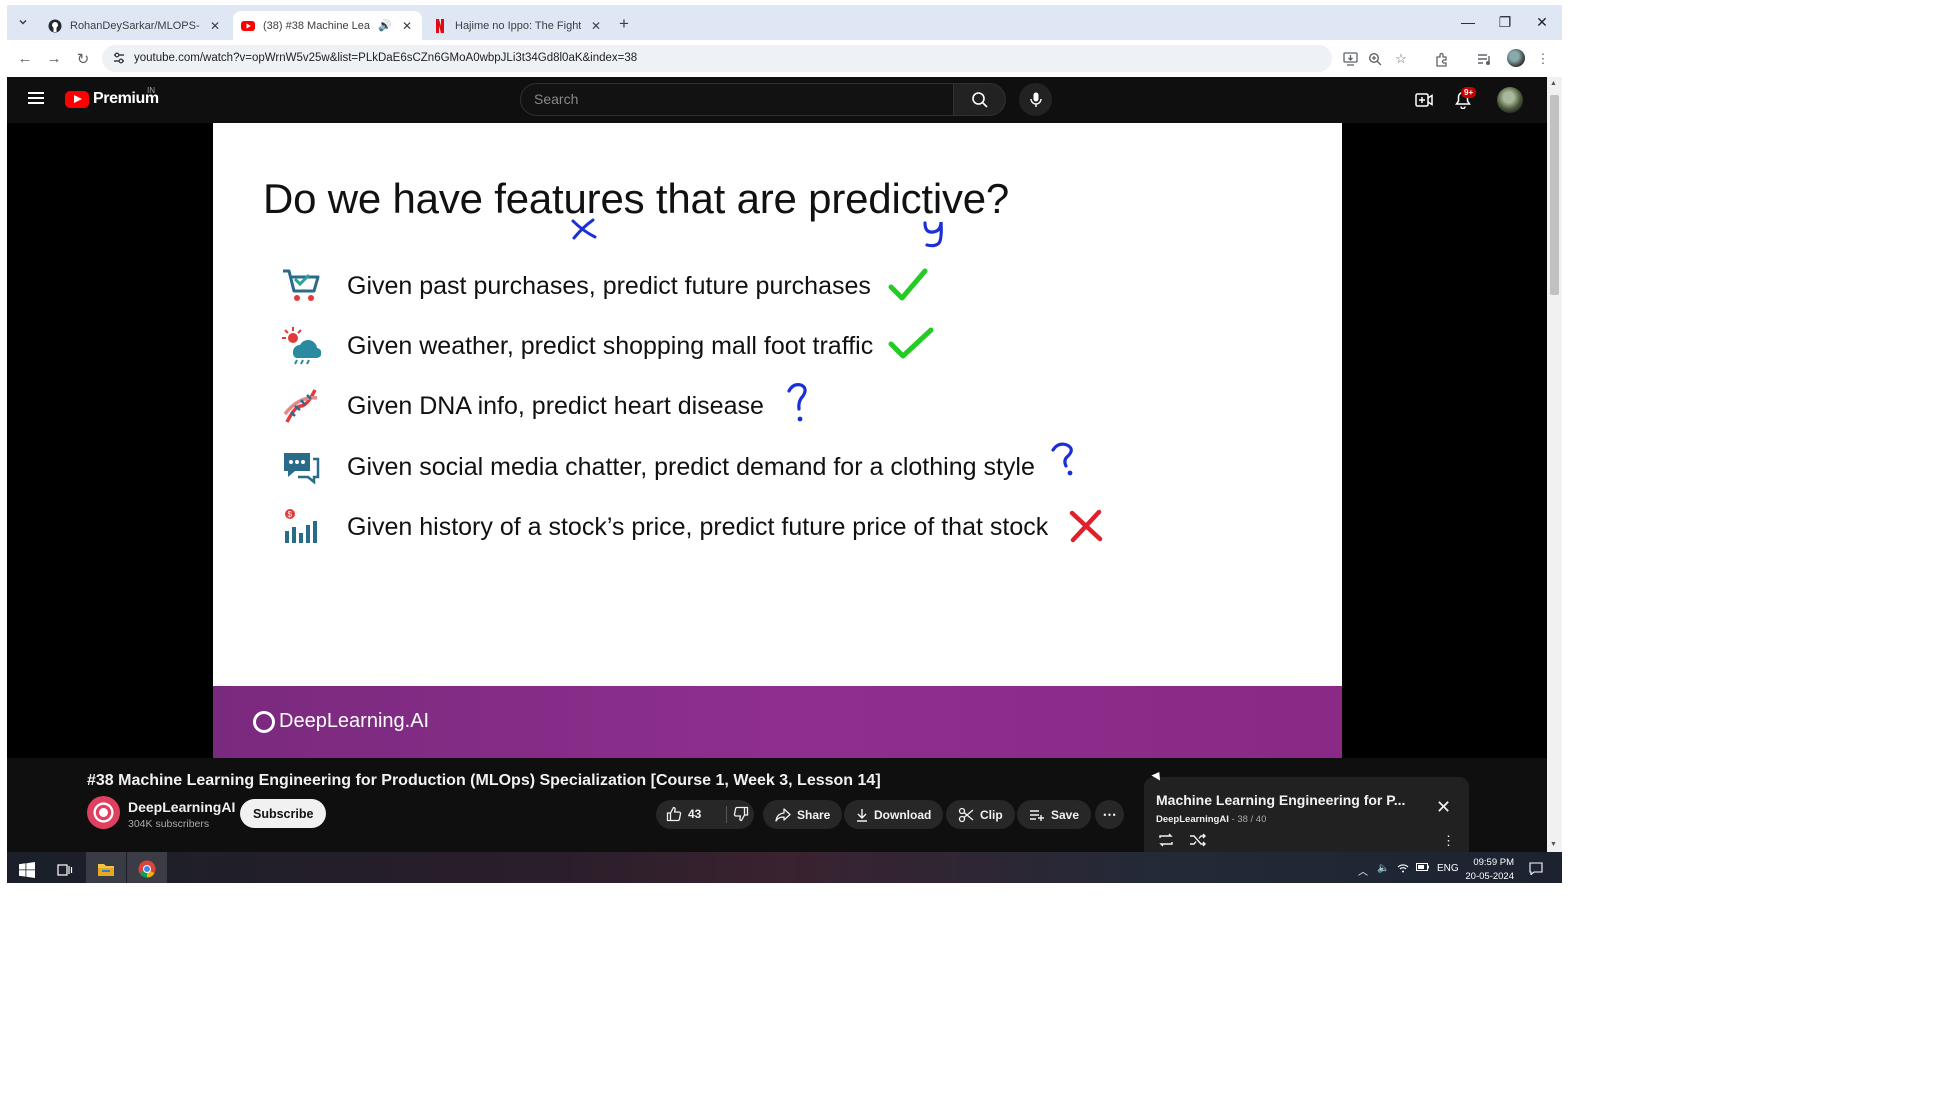 Image resolution: width=1937 pixels, height=1097 pixels. I want to click on dna-icon, so click(301, 406).